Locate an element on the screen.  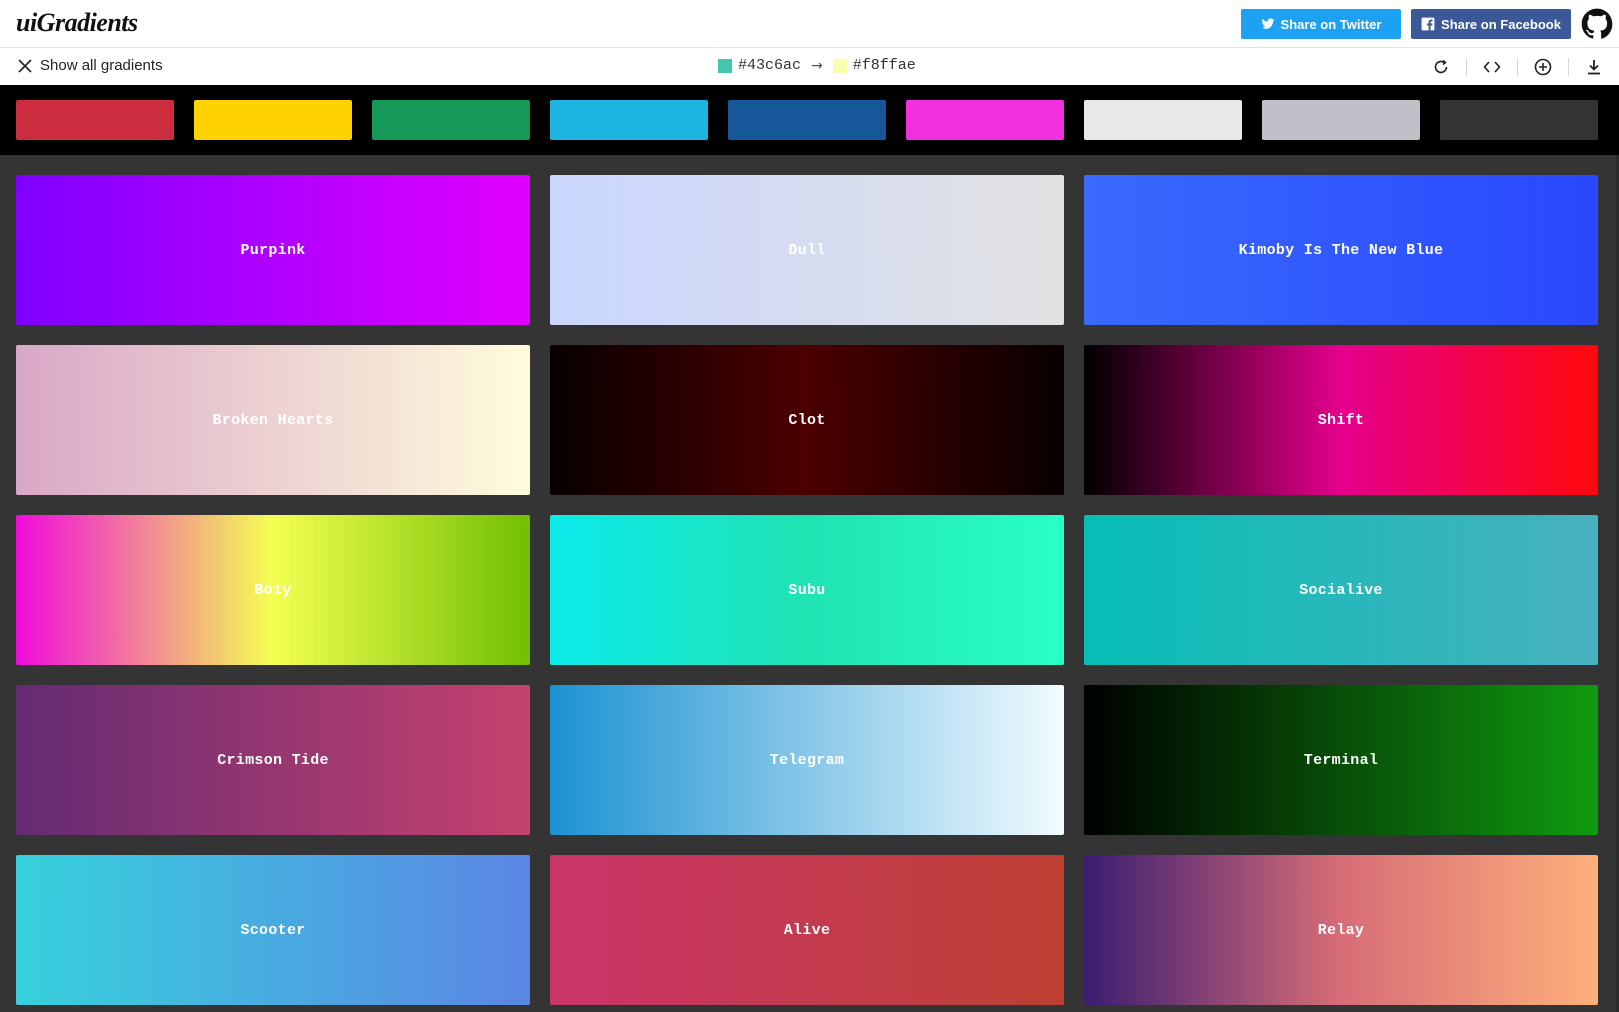
gradient-card: Dull is located at coordinates (807, 250).